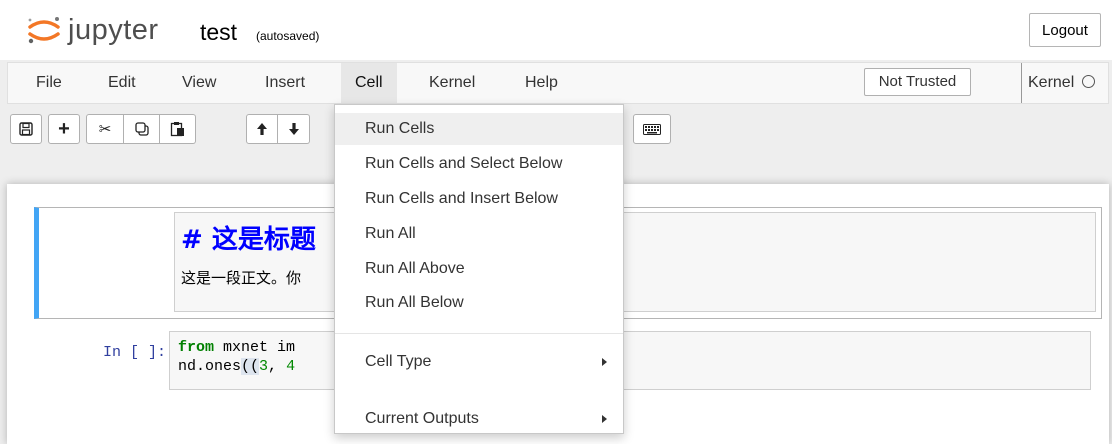 The height and width of the screenshot is (444, 1112). I want to click on jupyter-logo-text: jupyter, so click(113, 29).